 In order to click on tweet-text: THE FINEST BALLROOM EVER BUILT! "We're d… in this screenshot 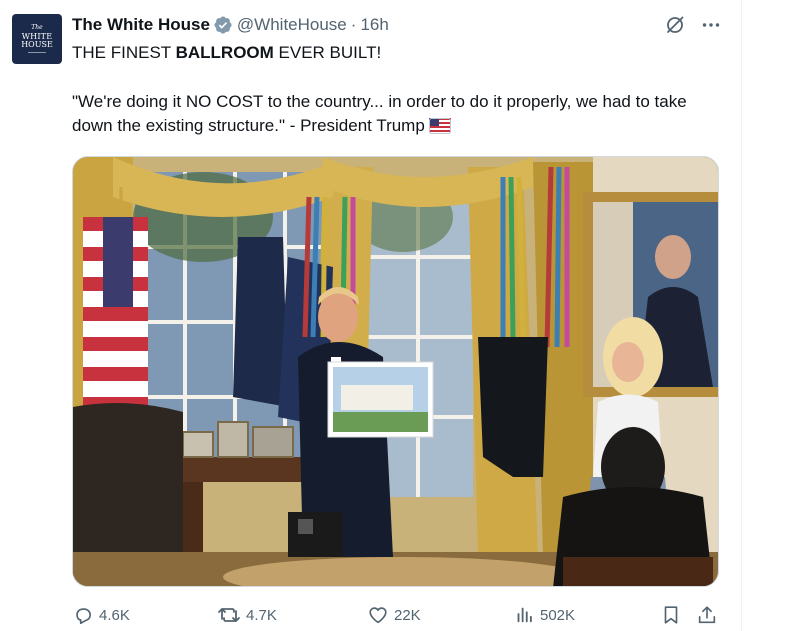, I will do `click(392, 91)`.